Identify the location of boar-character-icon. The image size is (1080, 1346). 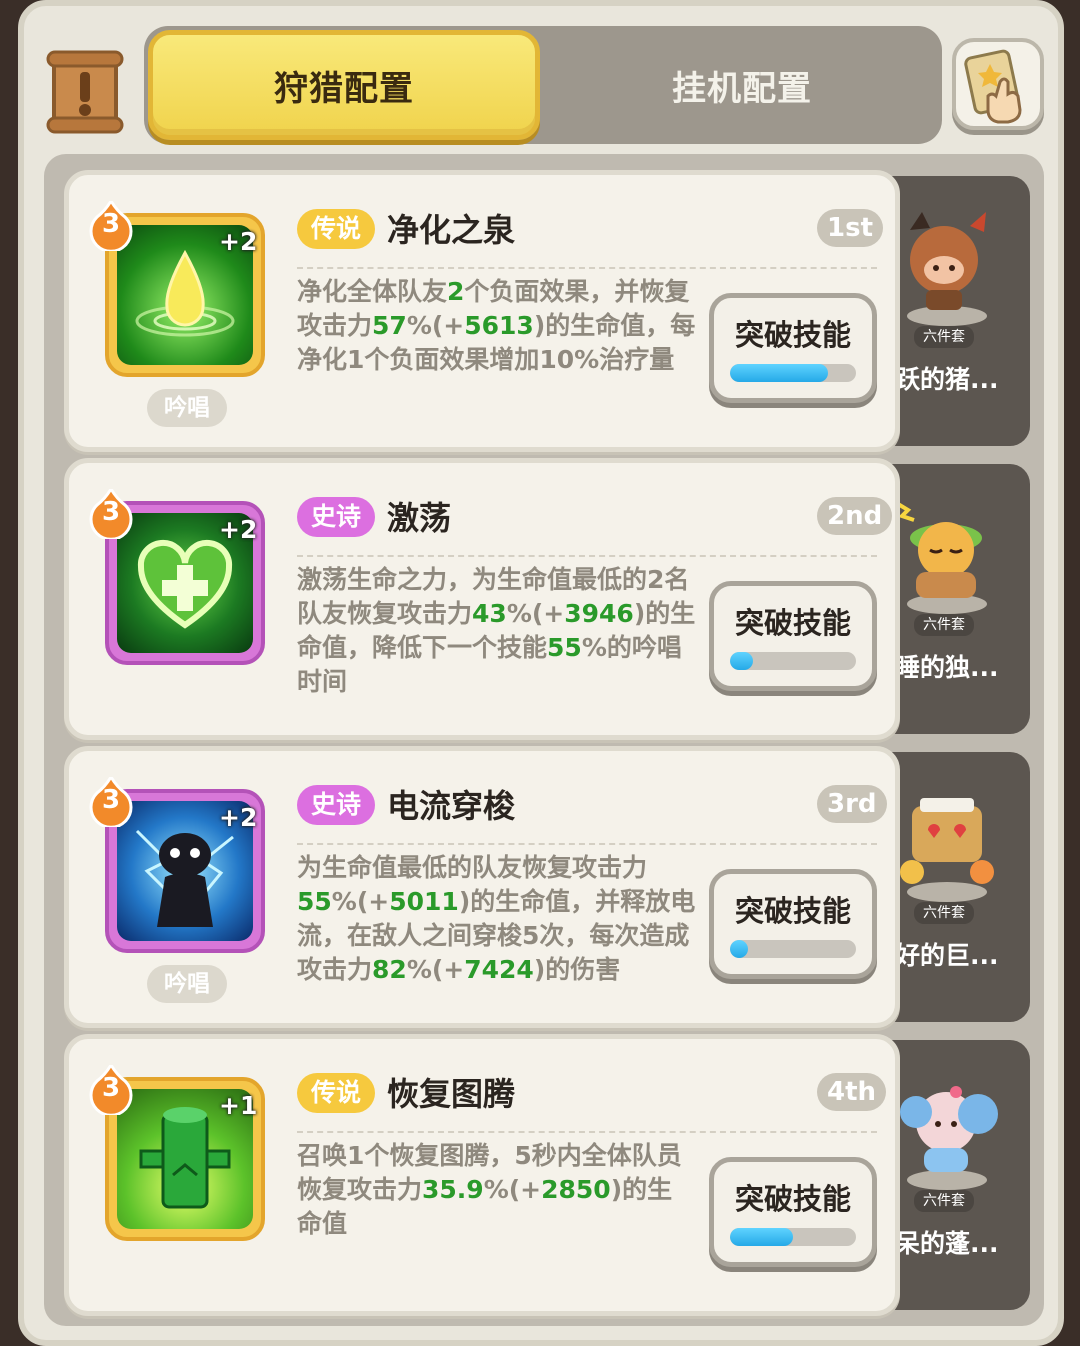
(947, 269).